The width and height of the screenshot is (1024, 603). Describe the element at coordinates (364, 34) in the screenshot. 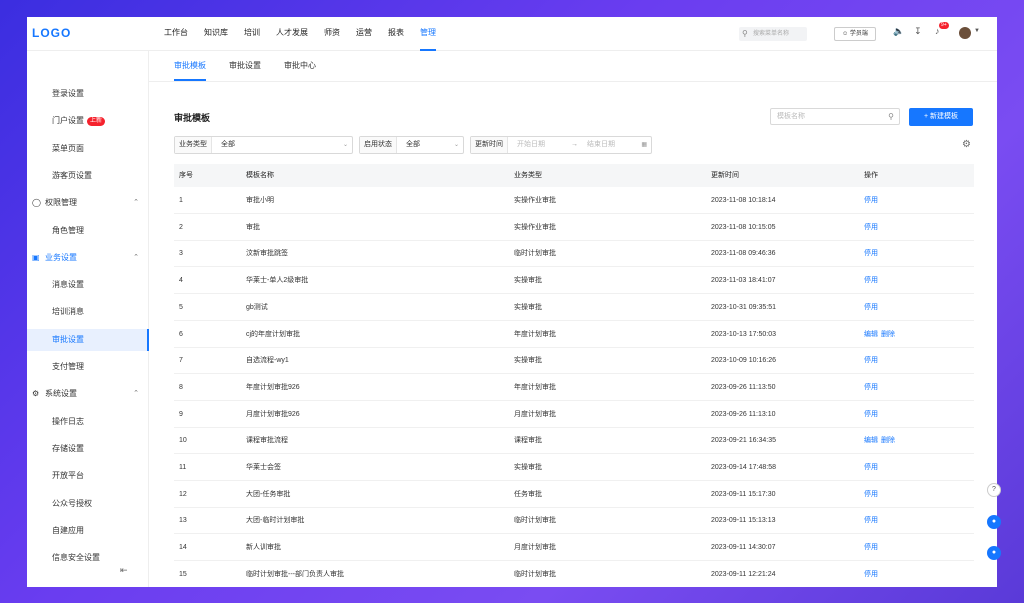

I see `nav-item-5: 运营` at that location.